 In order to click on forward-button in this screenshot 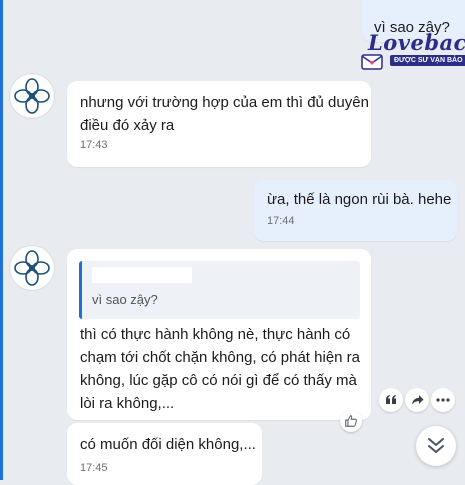, I will do `click(417, 400)`.